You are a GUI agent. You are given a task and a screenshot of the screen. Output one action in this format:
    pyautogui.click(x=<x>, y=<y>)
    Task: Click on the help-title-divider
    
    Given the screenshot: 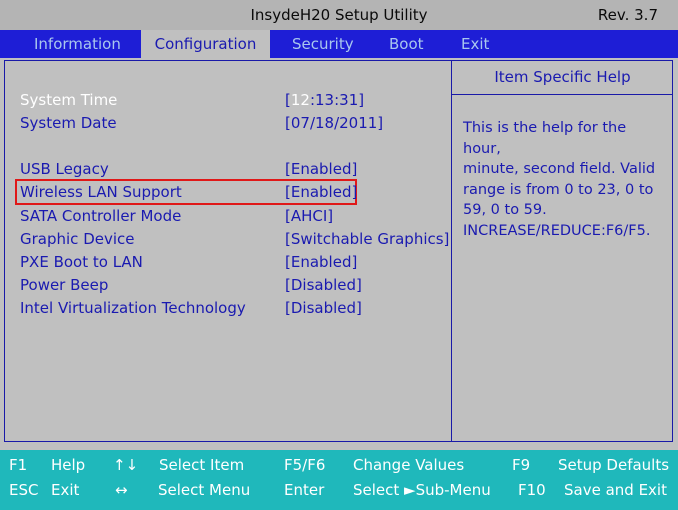 What is the action you would take?
    pyautogui.click(x=562, y=94)
    